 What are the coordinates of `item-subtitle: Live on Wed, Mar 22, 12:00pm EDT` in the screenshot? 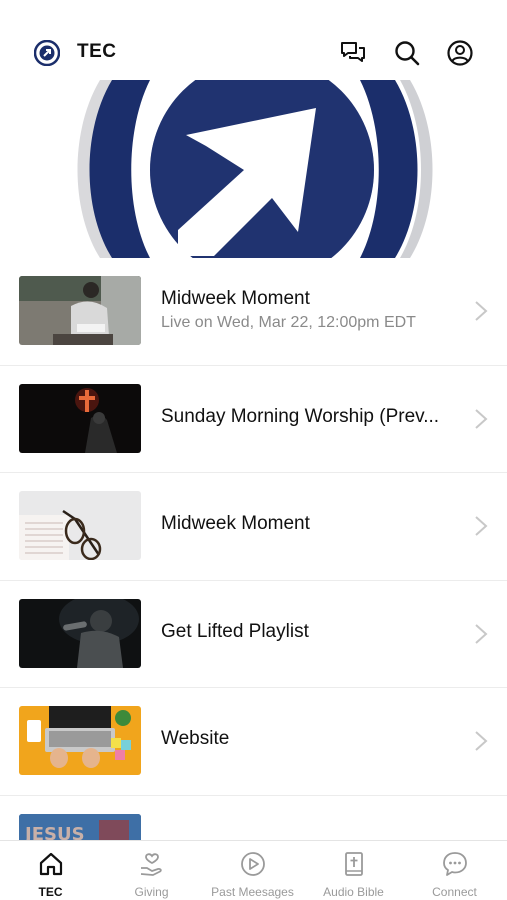 It's located at (288, 322).